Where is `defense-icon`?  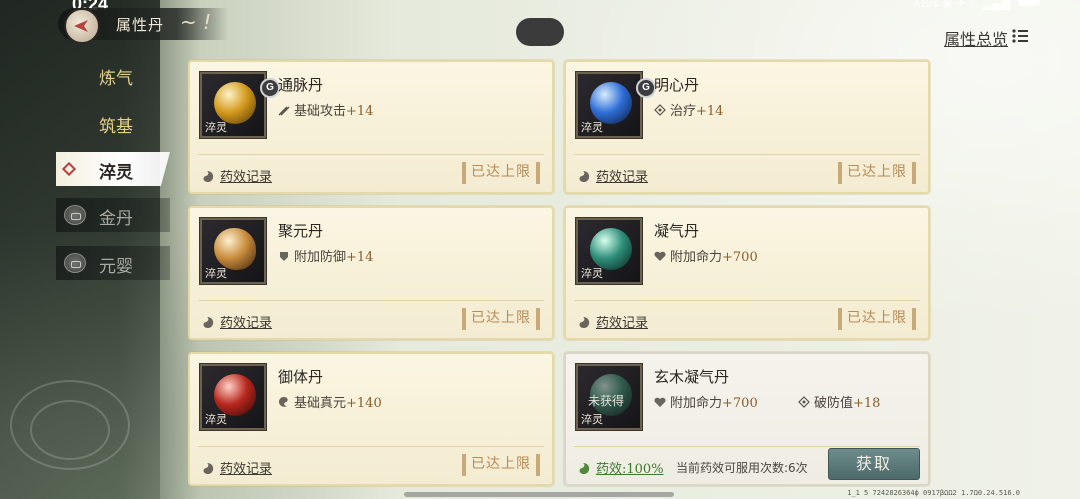 defense-icon is located at coordinates (284, 256).